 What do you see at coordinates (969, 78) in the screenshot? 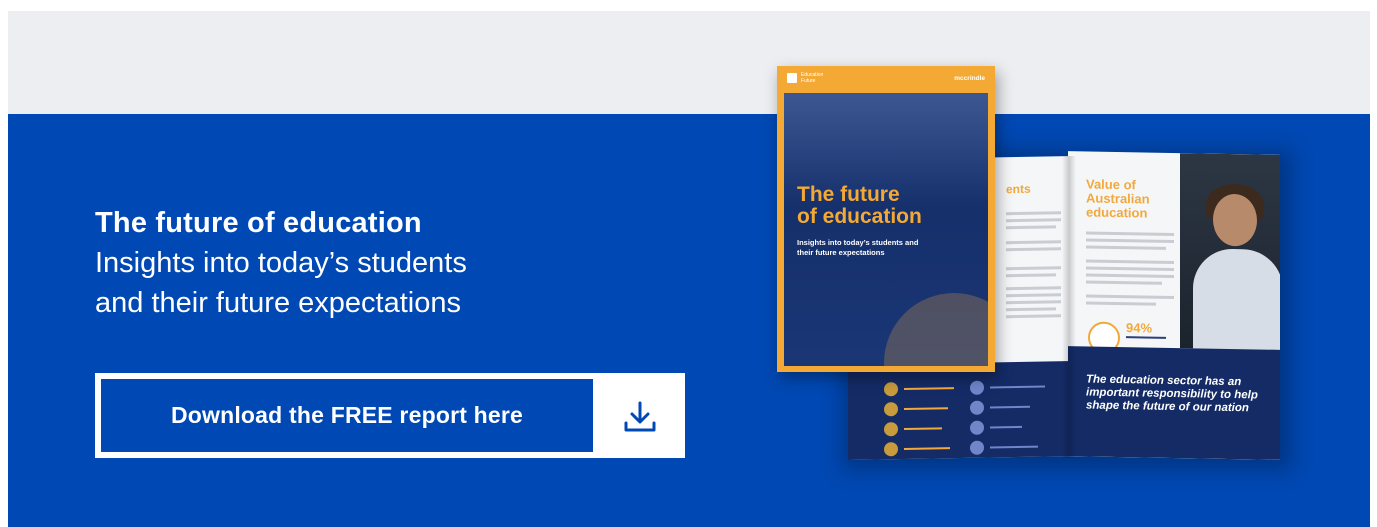
I see `cover-brand: mccrindle` at bounding box center [969, 78].